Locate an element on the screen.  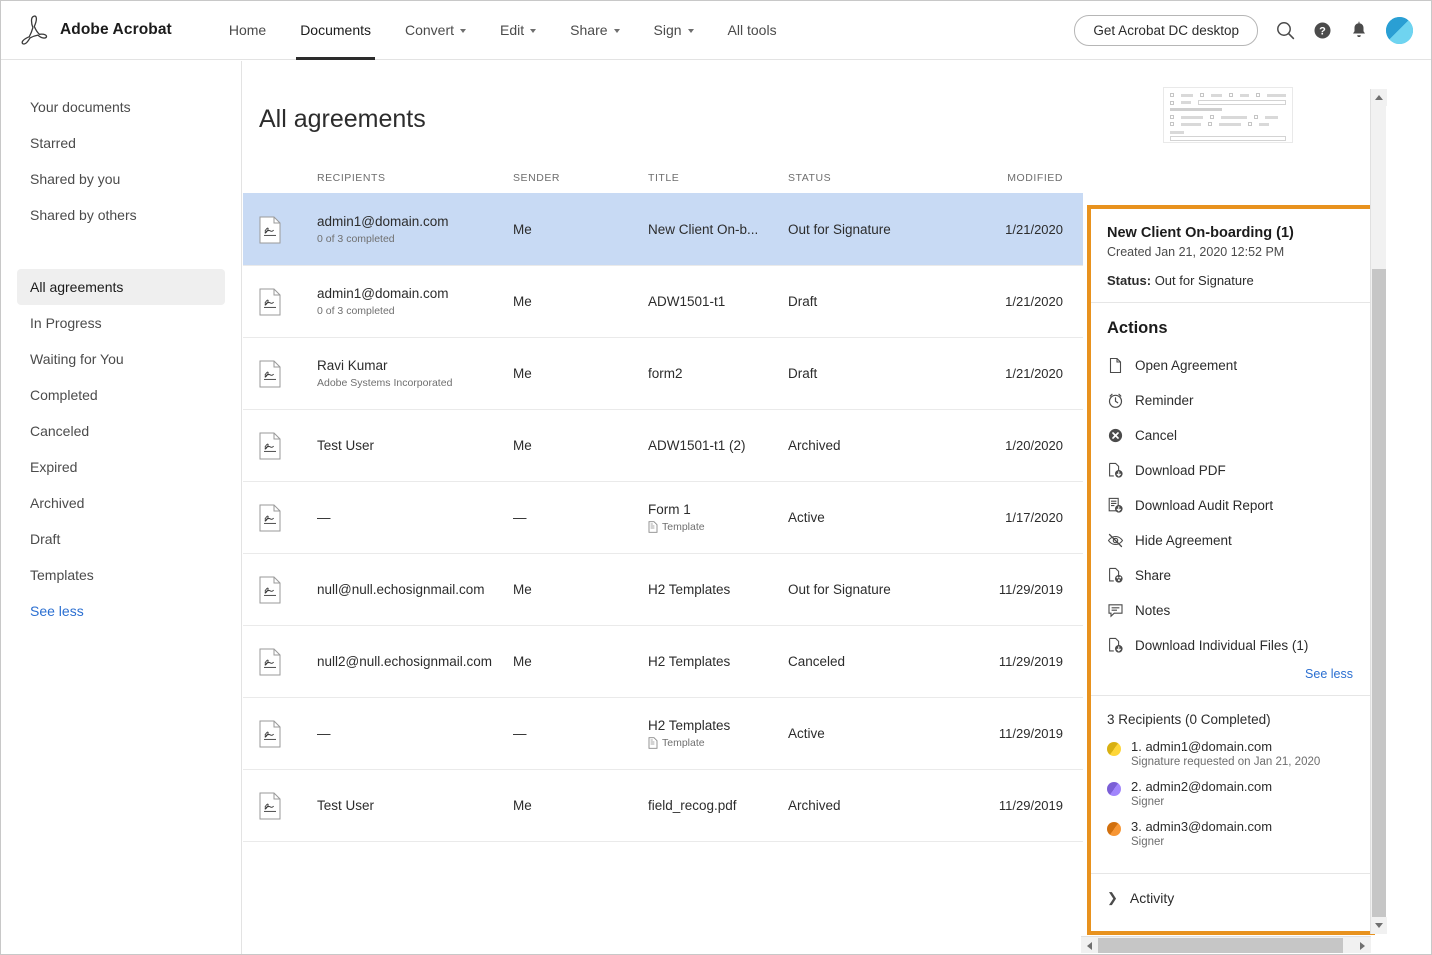
actions-see-less-link: See less is located at coordinates (1231, 674).